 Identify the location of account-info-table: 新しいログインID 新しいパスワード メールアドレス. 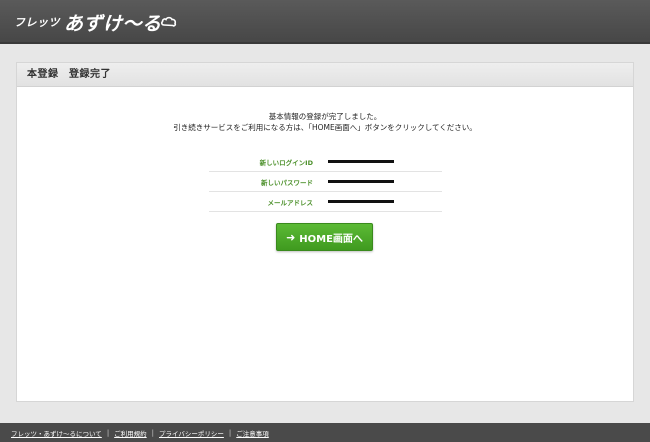
(325, 182).